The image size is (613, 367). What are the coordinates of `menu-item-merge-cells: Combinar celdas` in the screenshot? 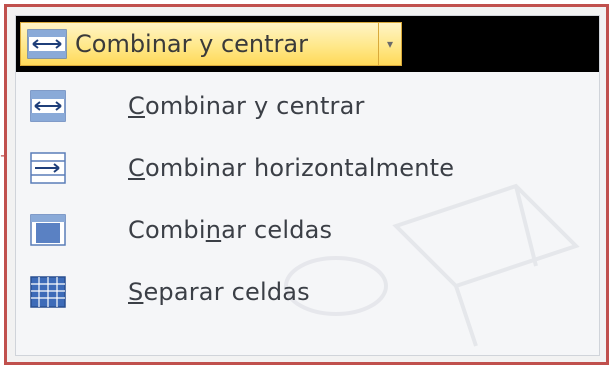 It's located at (307, 230).